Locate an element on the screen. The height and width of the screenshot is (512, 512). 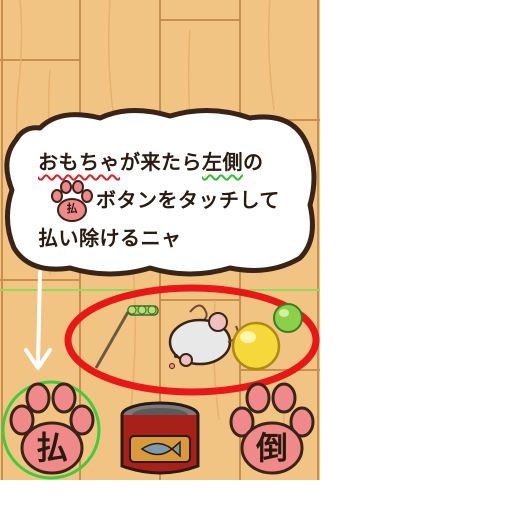
tutorial-line-3: 払い除けるニャ is located at coordinates (168, 238).